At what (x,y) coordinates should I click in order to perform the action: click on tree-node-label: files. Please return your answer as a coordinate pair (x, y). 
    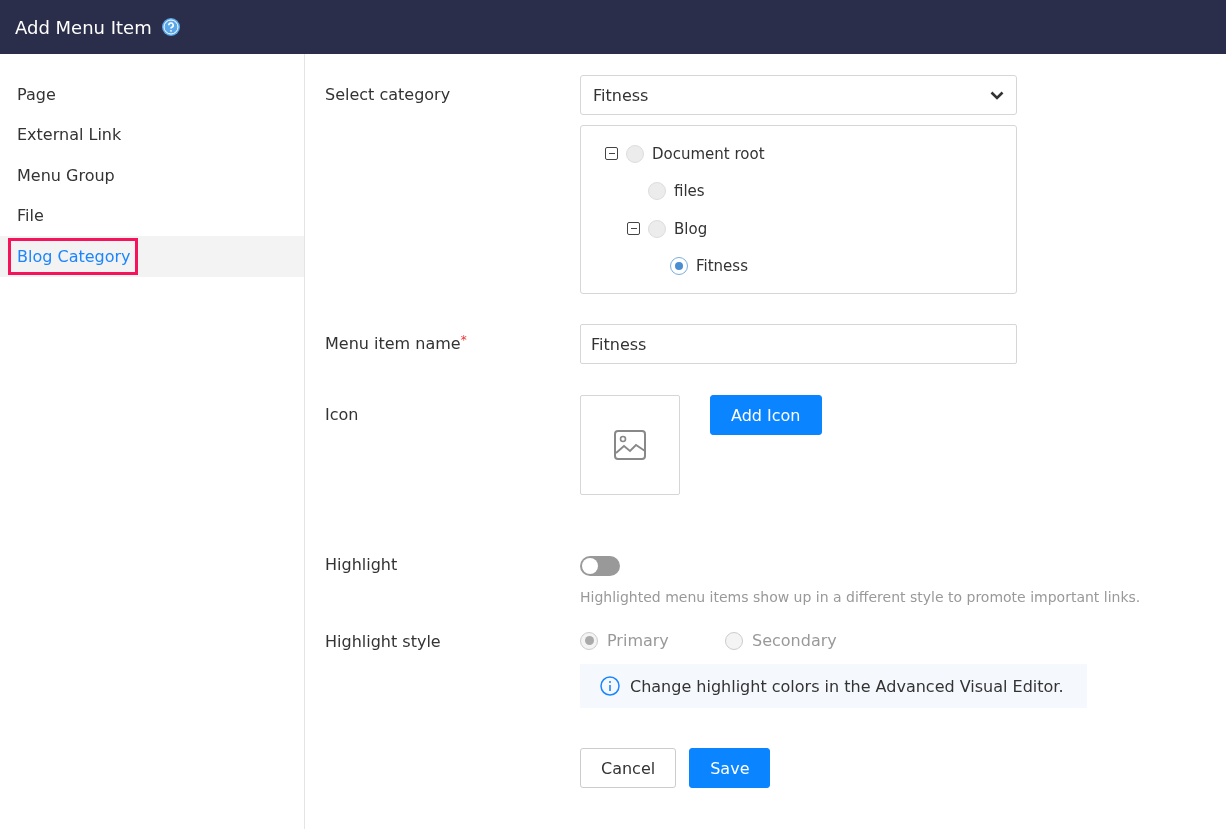
    Looking at the image, I should click on (689, 191).